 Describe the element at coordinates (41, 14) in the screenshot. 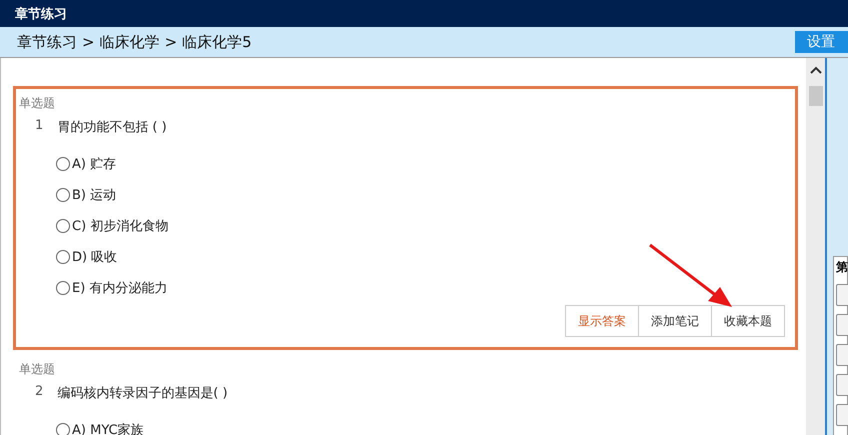

I see `window-title: 章节练习` at that location.